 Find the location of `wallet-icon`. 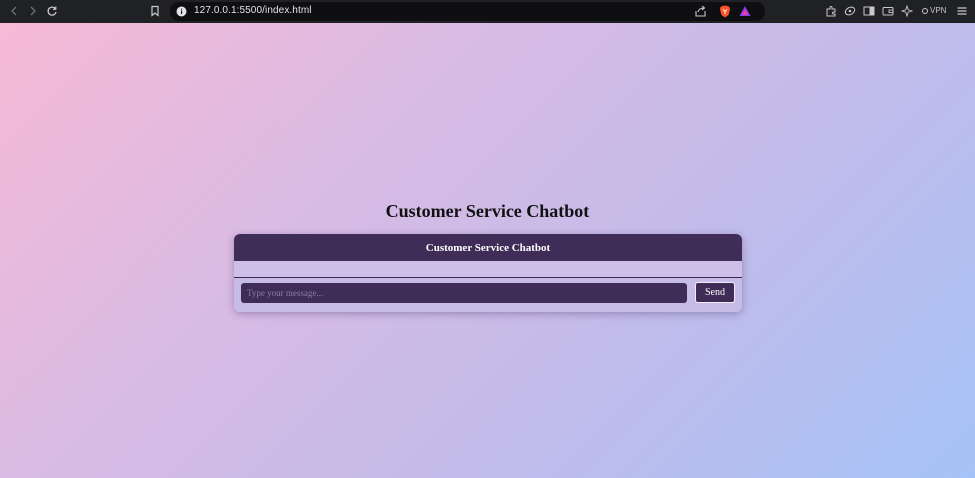

wallet-icon is located at coordinates (888, 11).